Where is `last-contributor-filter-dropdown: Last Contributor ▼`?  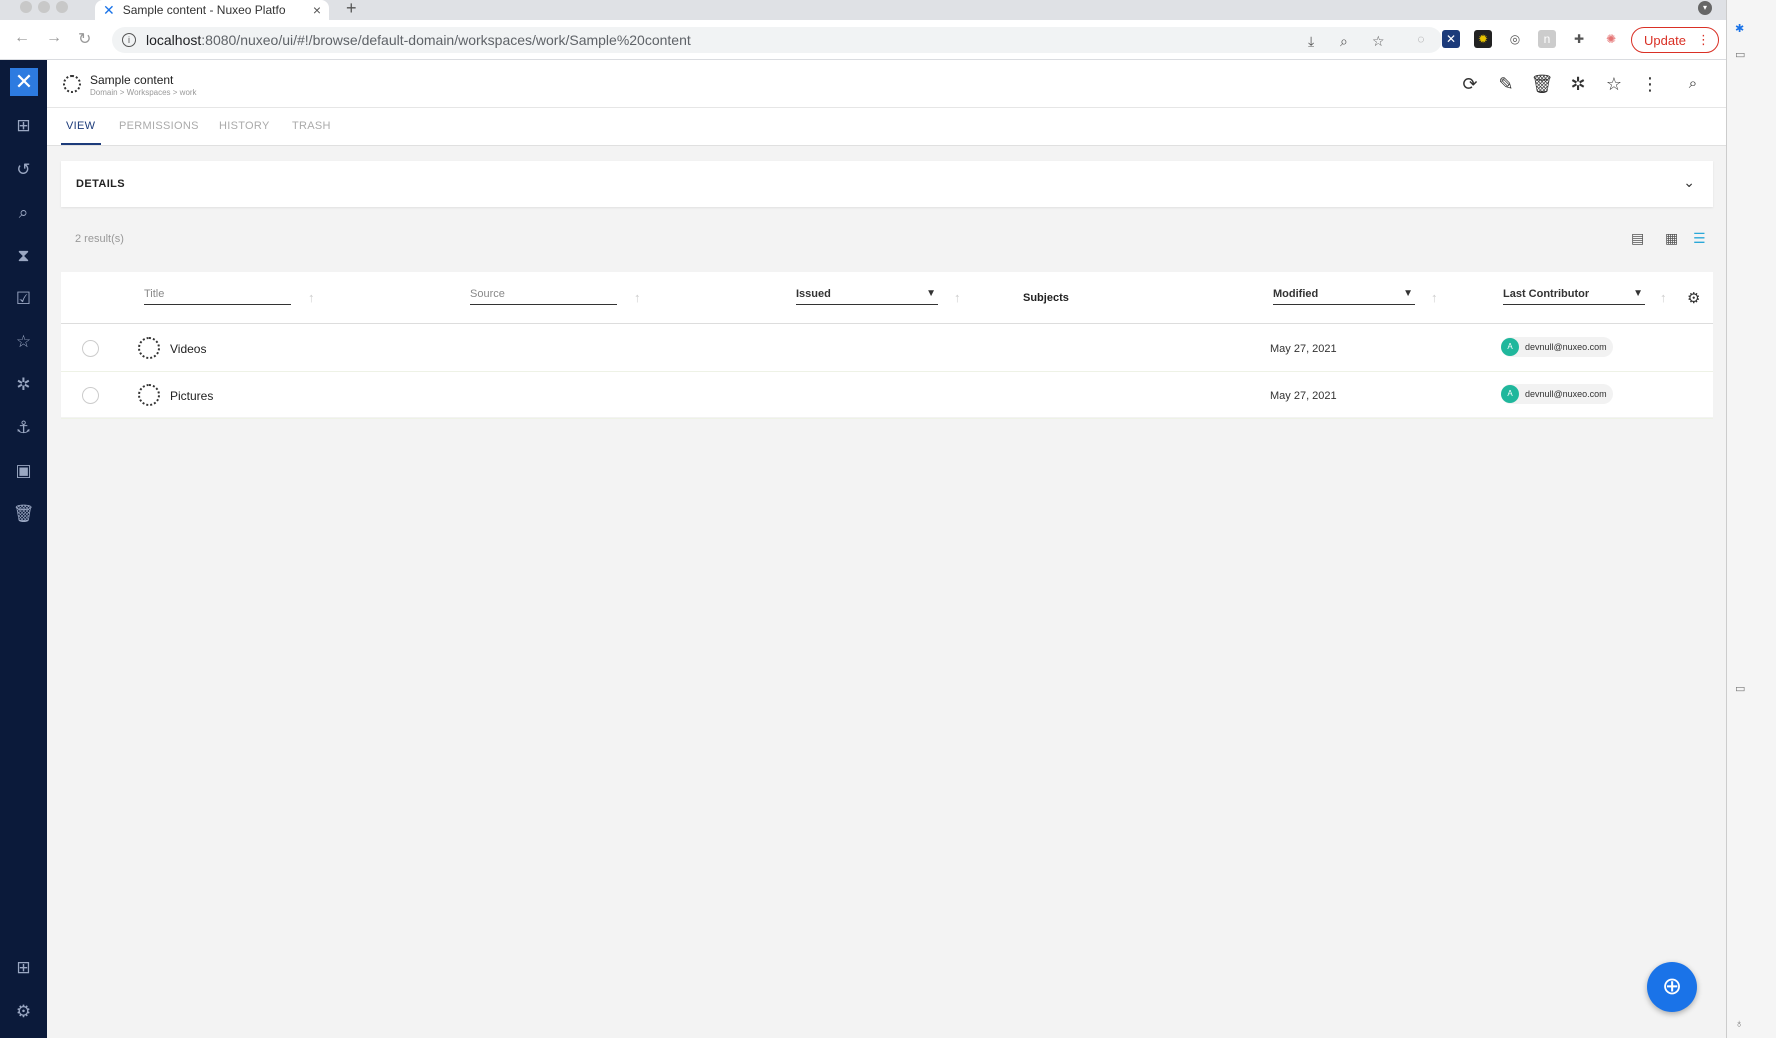 last-contributor-filter-dropdown: Last Contributor ▼ is located at coordinates (1574, 296).